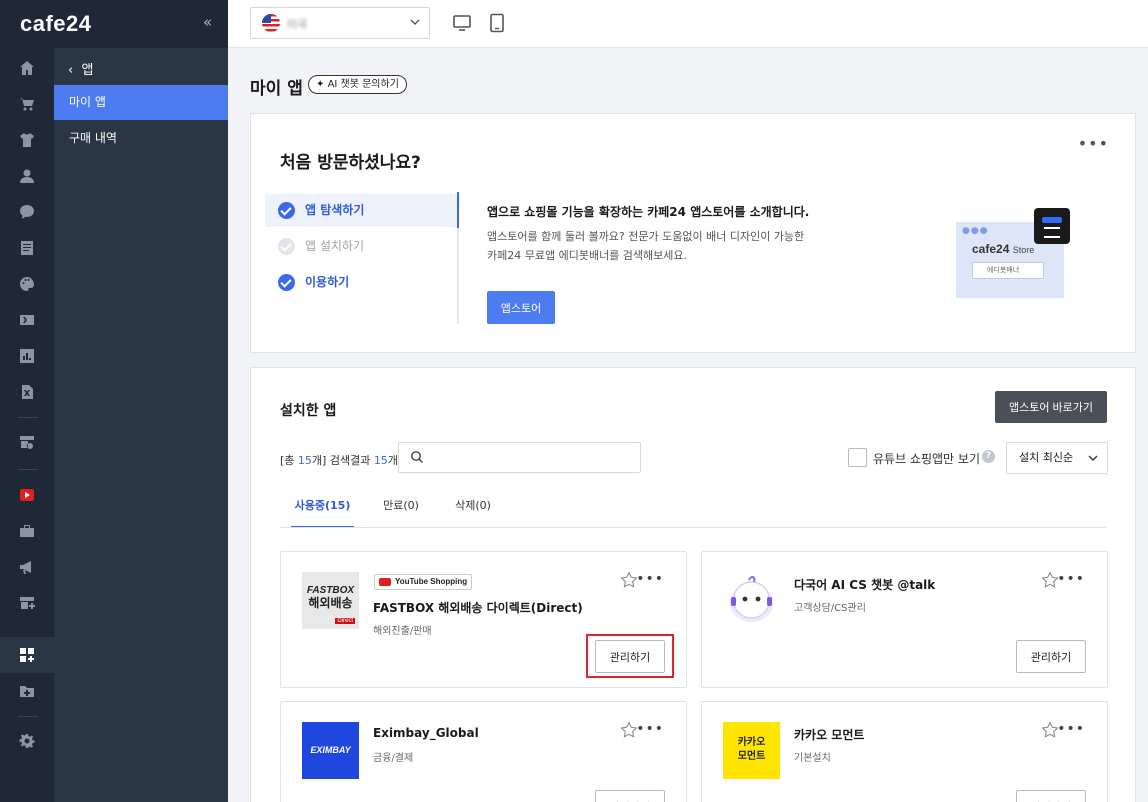 The height and width of the screenshot is (802, 1148). Describe the element at coordinates (417, 457) in the screenshot. I see `search-icon` at that location.